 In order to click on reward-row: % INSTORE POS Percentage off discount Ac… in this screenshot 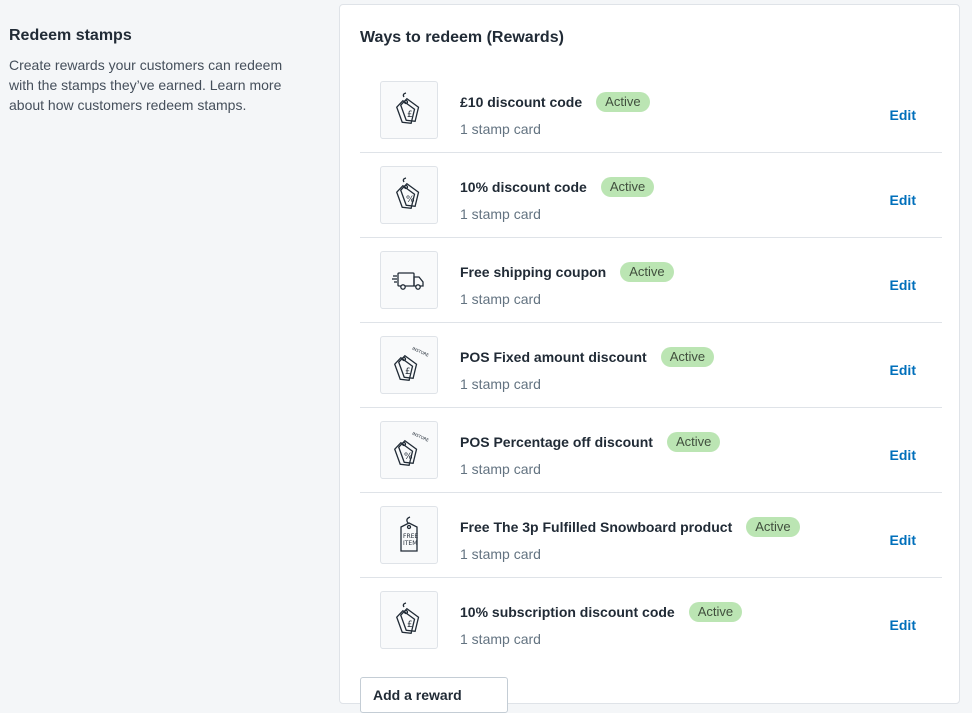, I will do `click(651, 450)`.